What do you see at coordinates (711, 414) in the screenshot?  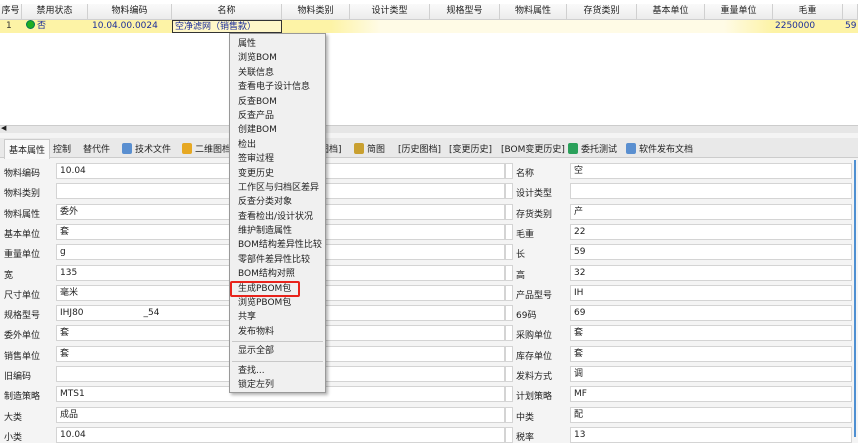 I see `field-value: 配` at bounding box center [711, 414].